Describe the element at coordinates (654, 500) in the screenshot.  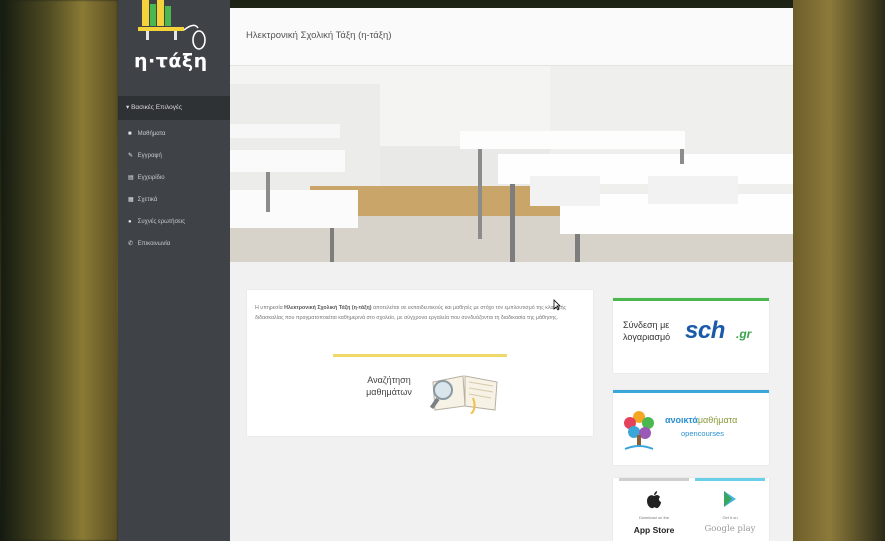
I see `apple-icon` at that location.